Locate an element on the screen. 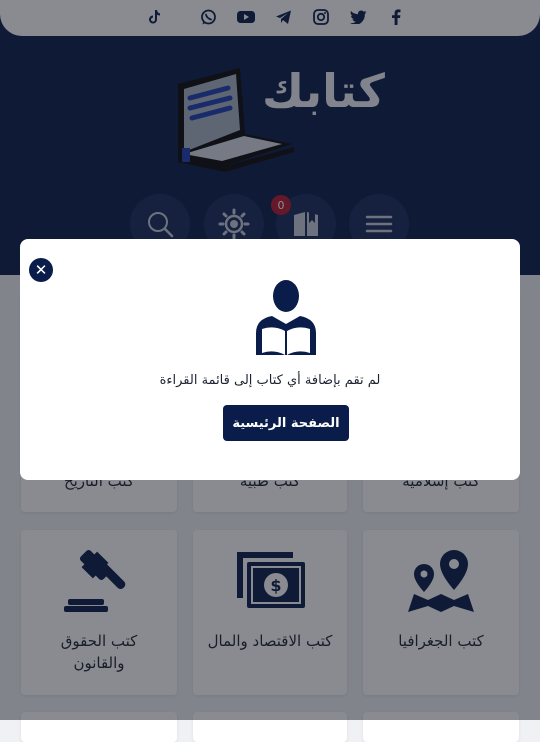 This screenshot has height=742, width=540. reader-icon is located at coordinates (286, 317).